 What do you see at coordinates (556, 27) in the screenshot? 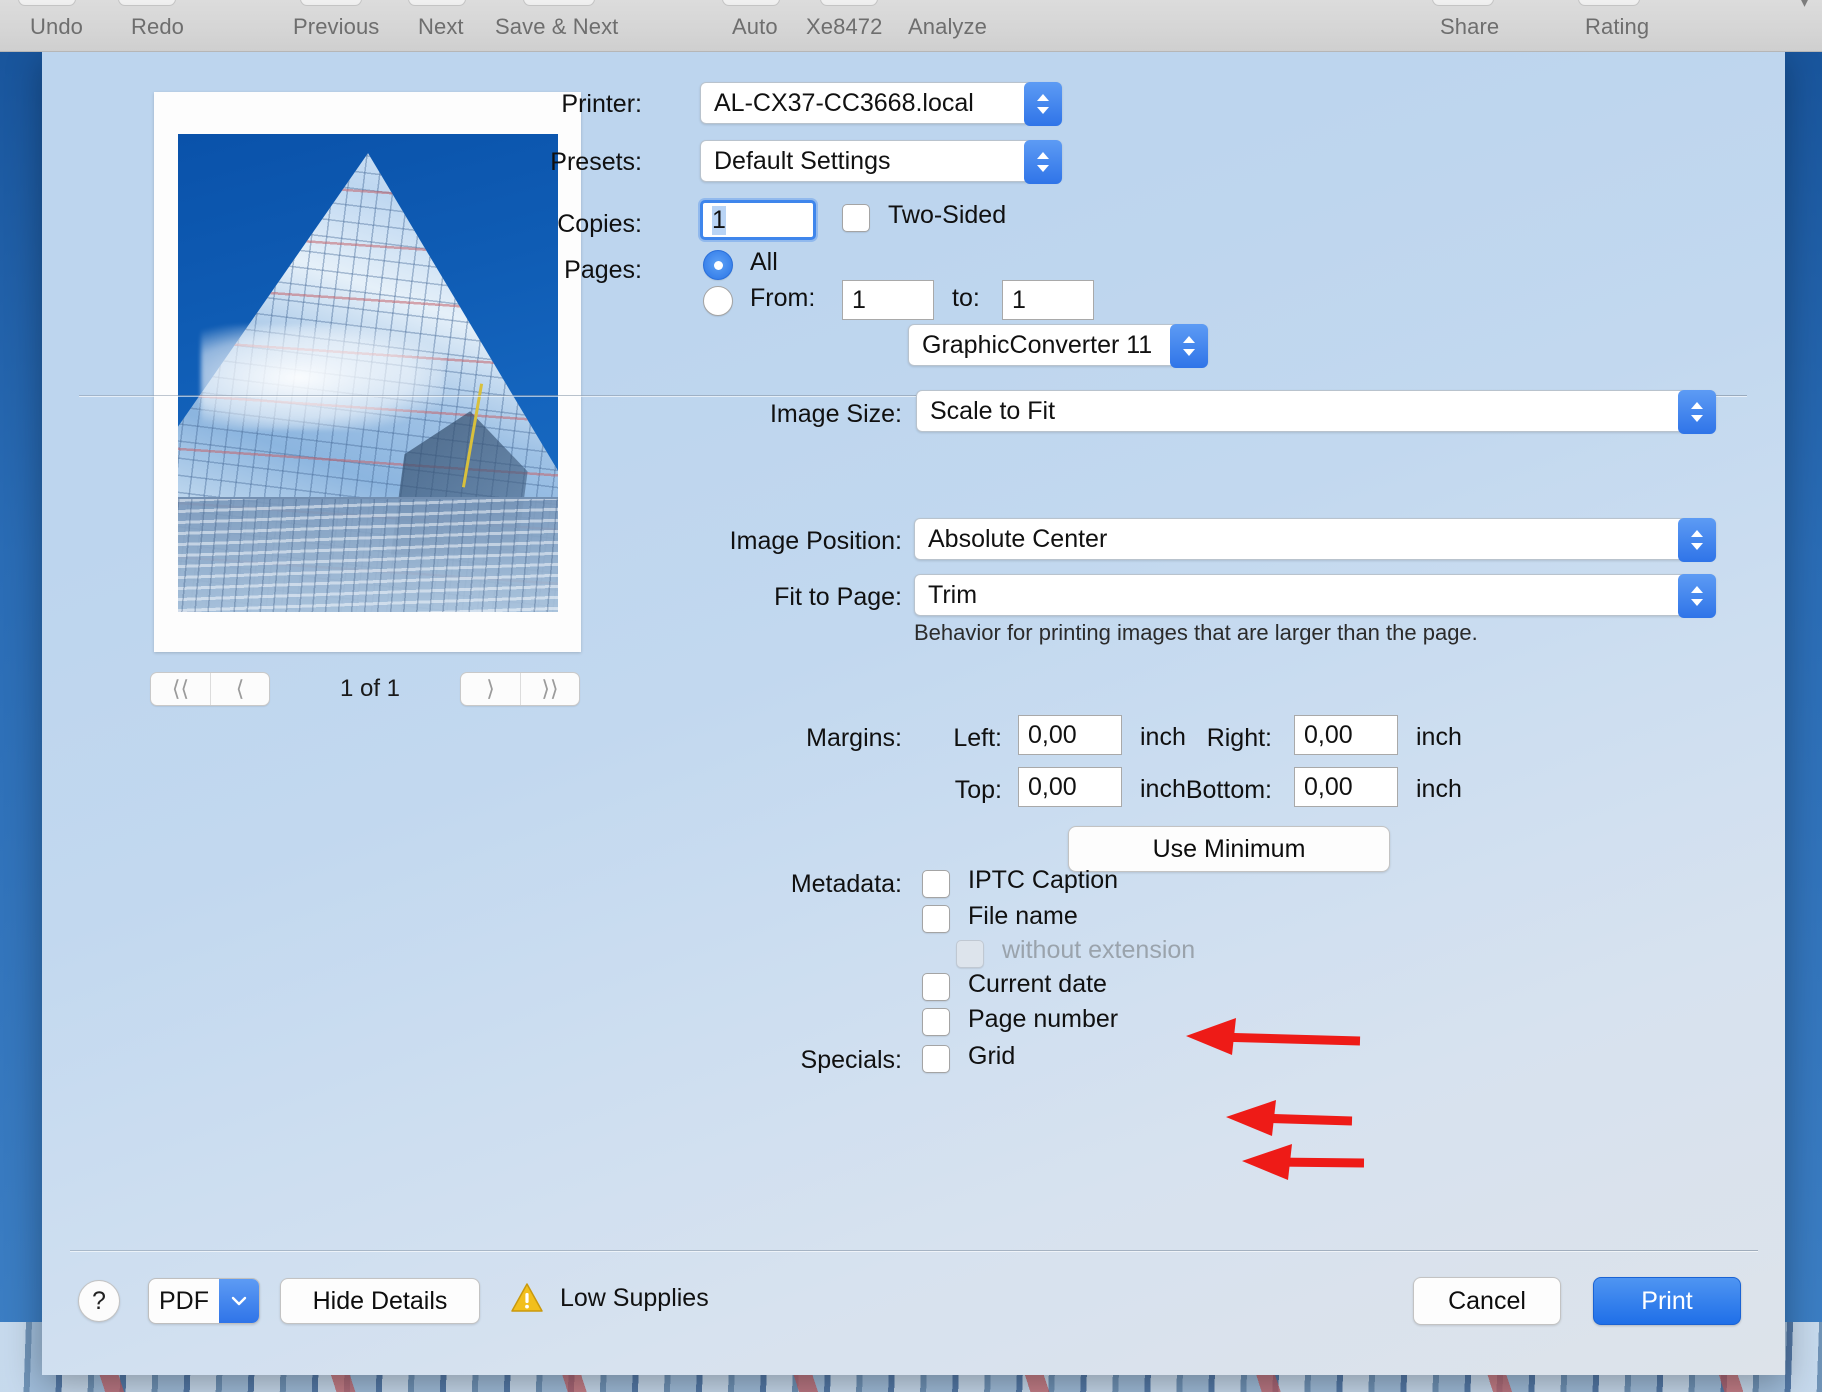
I see `toolbar-item-save-next: Save & Next` at bounding box center [556, 27].